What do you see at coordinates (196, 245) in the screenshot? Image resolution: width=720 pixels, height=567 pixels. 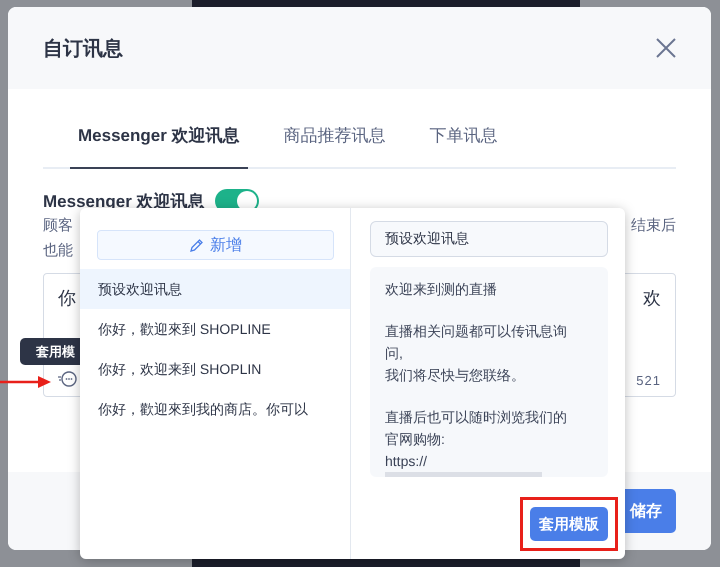 I see `pencil-icon` at bounding box center [196, 245].